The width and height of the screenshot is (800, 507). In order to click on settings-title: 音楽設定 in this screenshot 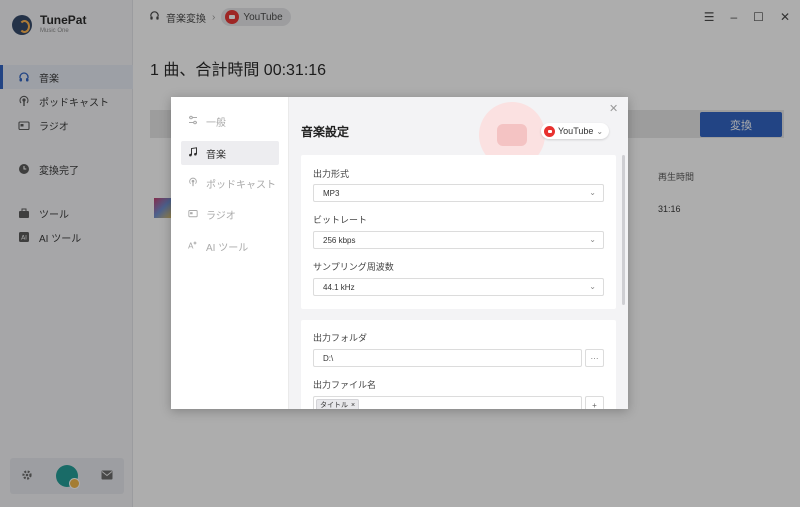, I will do `click(325, 132)`.